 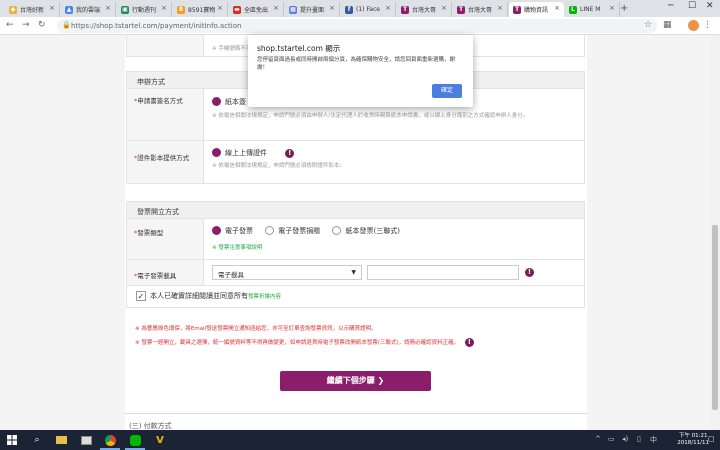 What do you see at coordinates (355, 239) in the screenshot?
I see `invoice-type-row: *發票類型 電子發票 電子發票捐贈 紙本發票(三聯式) ※ 發票注意事項說明` at bounding box center [355, 239].